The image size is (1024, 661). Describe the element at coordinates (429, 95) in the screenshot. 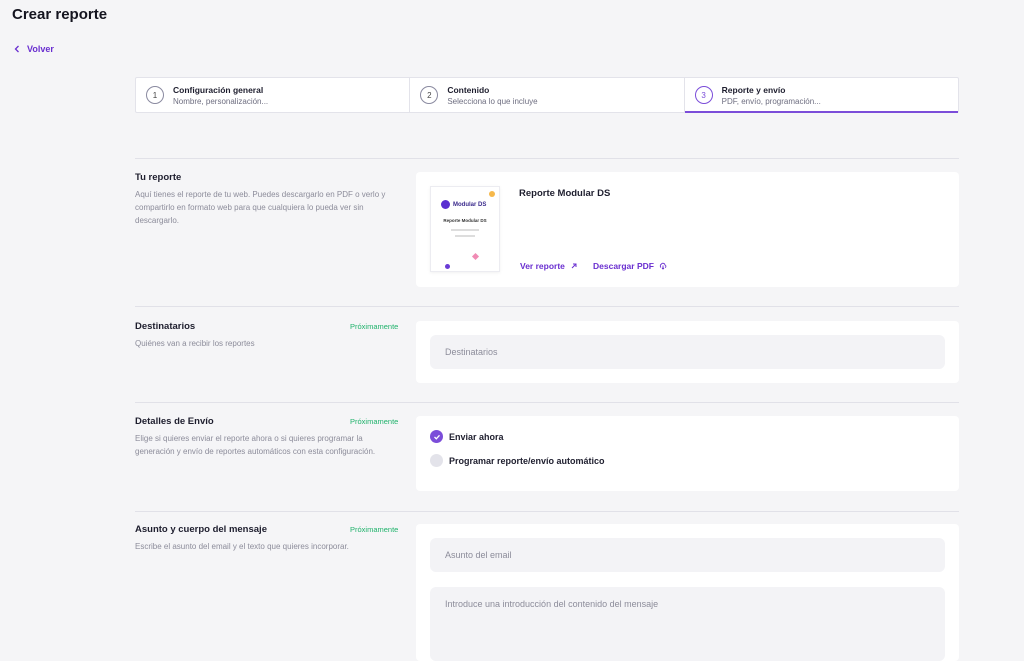

I see `step-number: 2` at that location.